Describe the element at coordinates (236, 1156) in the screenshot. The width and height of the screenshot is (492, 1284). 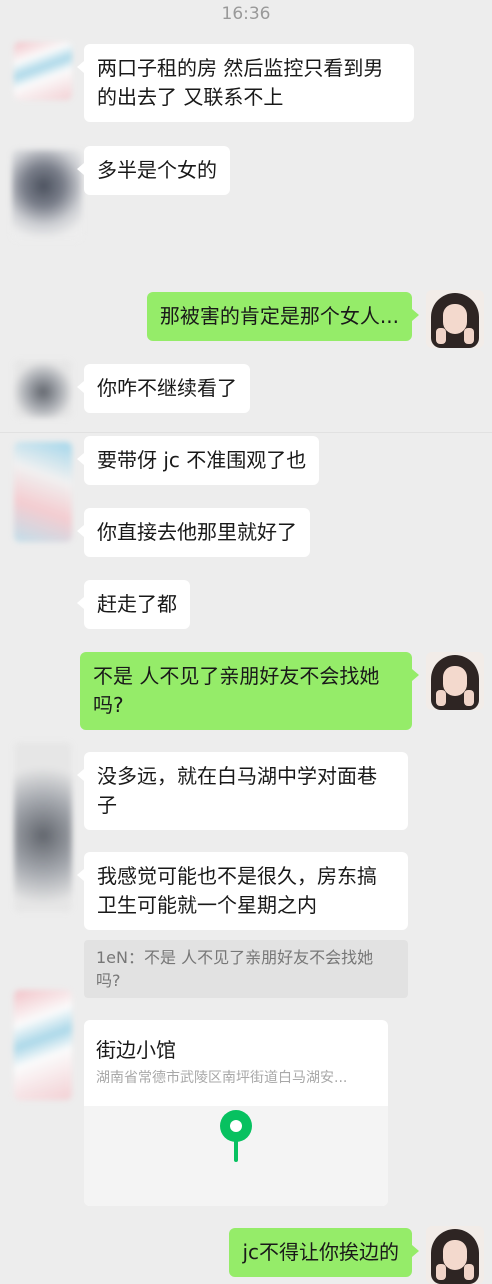
I see `location-map` at that location.